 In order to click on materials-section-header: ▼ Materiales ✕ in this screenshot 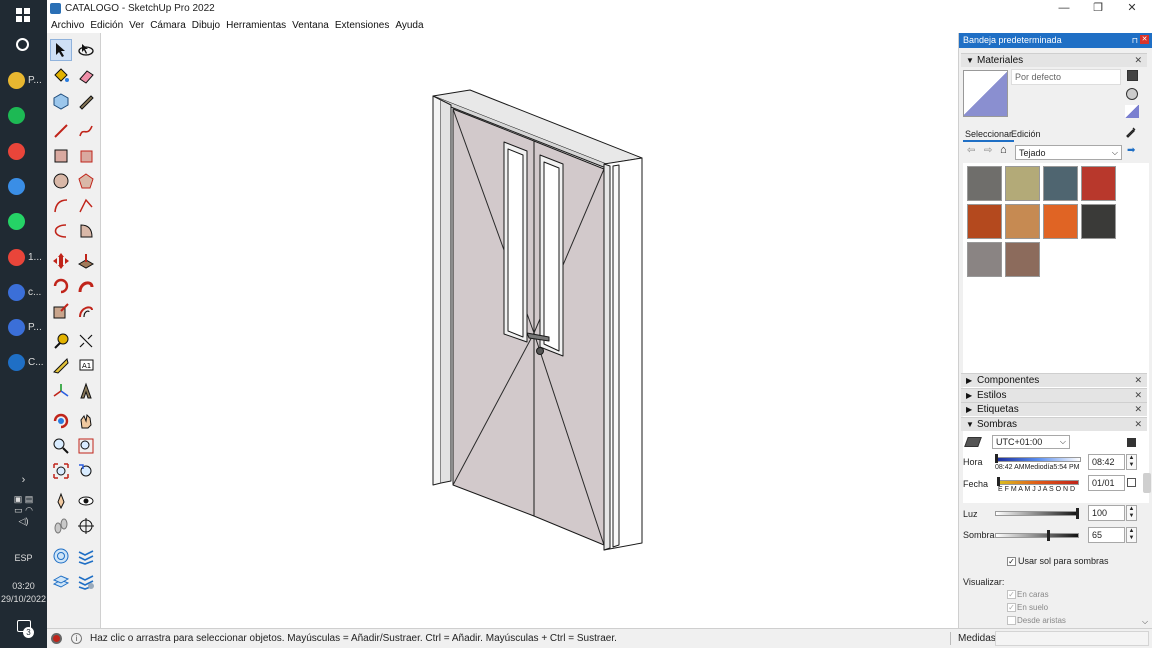, I will do `click(1054, 60)`.